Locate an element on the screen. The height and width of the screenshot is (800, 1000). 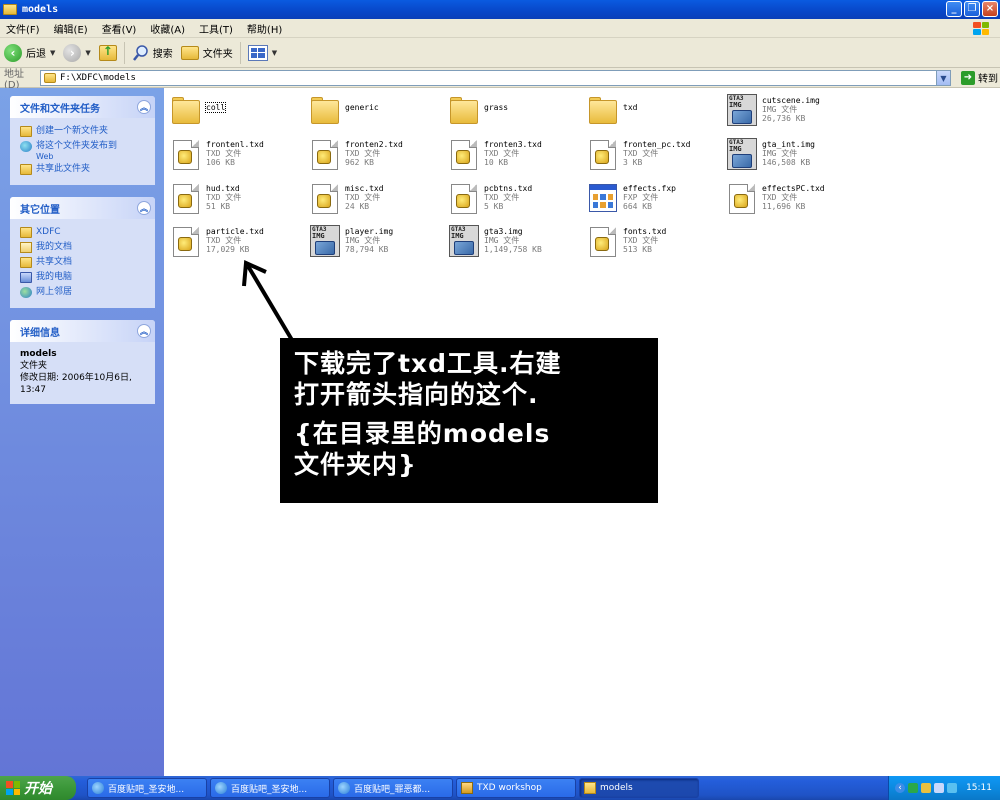
file-size: 24 KB is located at coordinates (357, 206).